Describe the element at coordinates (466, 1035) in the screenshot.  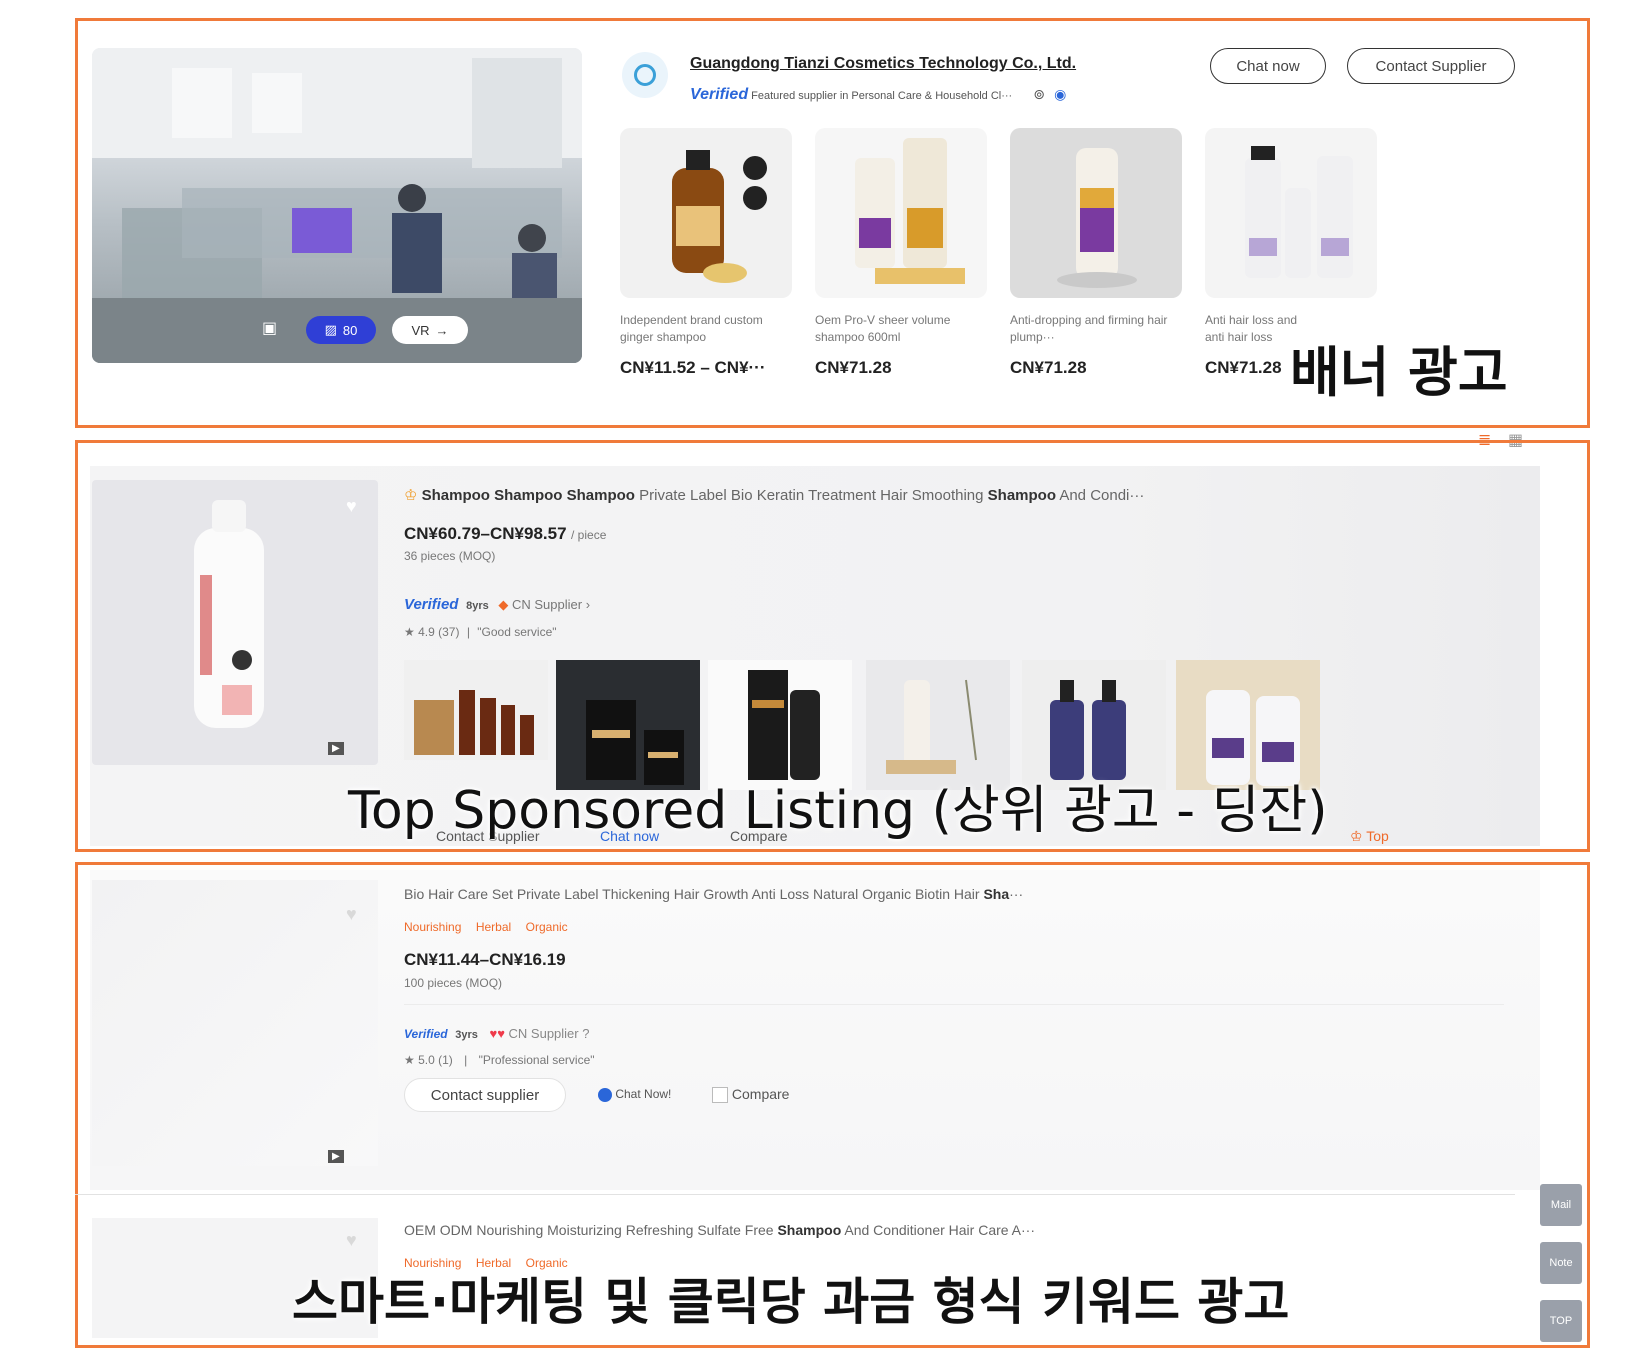
I see `supplier-years: 3yrs` at that location.